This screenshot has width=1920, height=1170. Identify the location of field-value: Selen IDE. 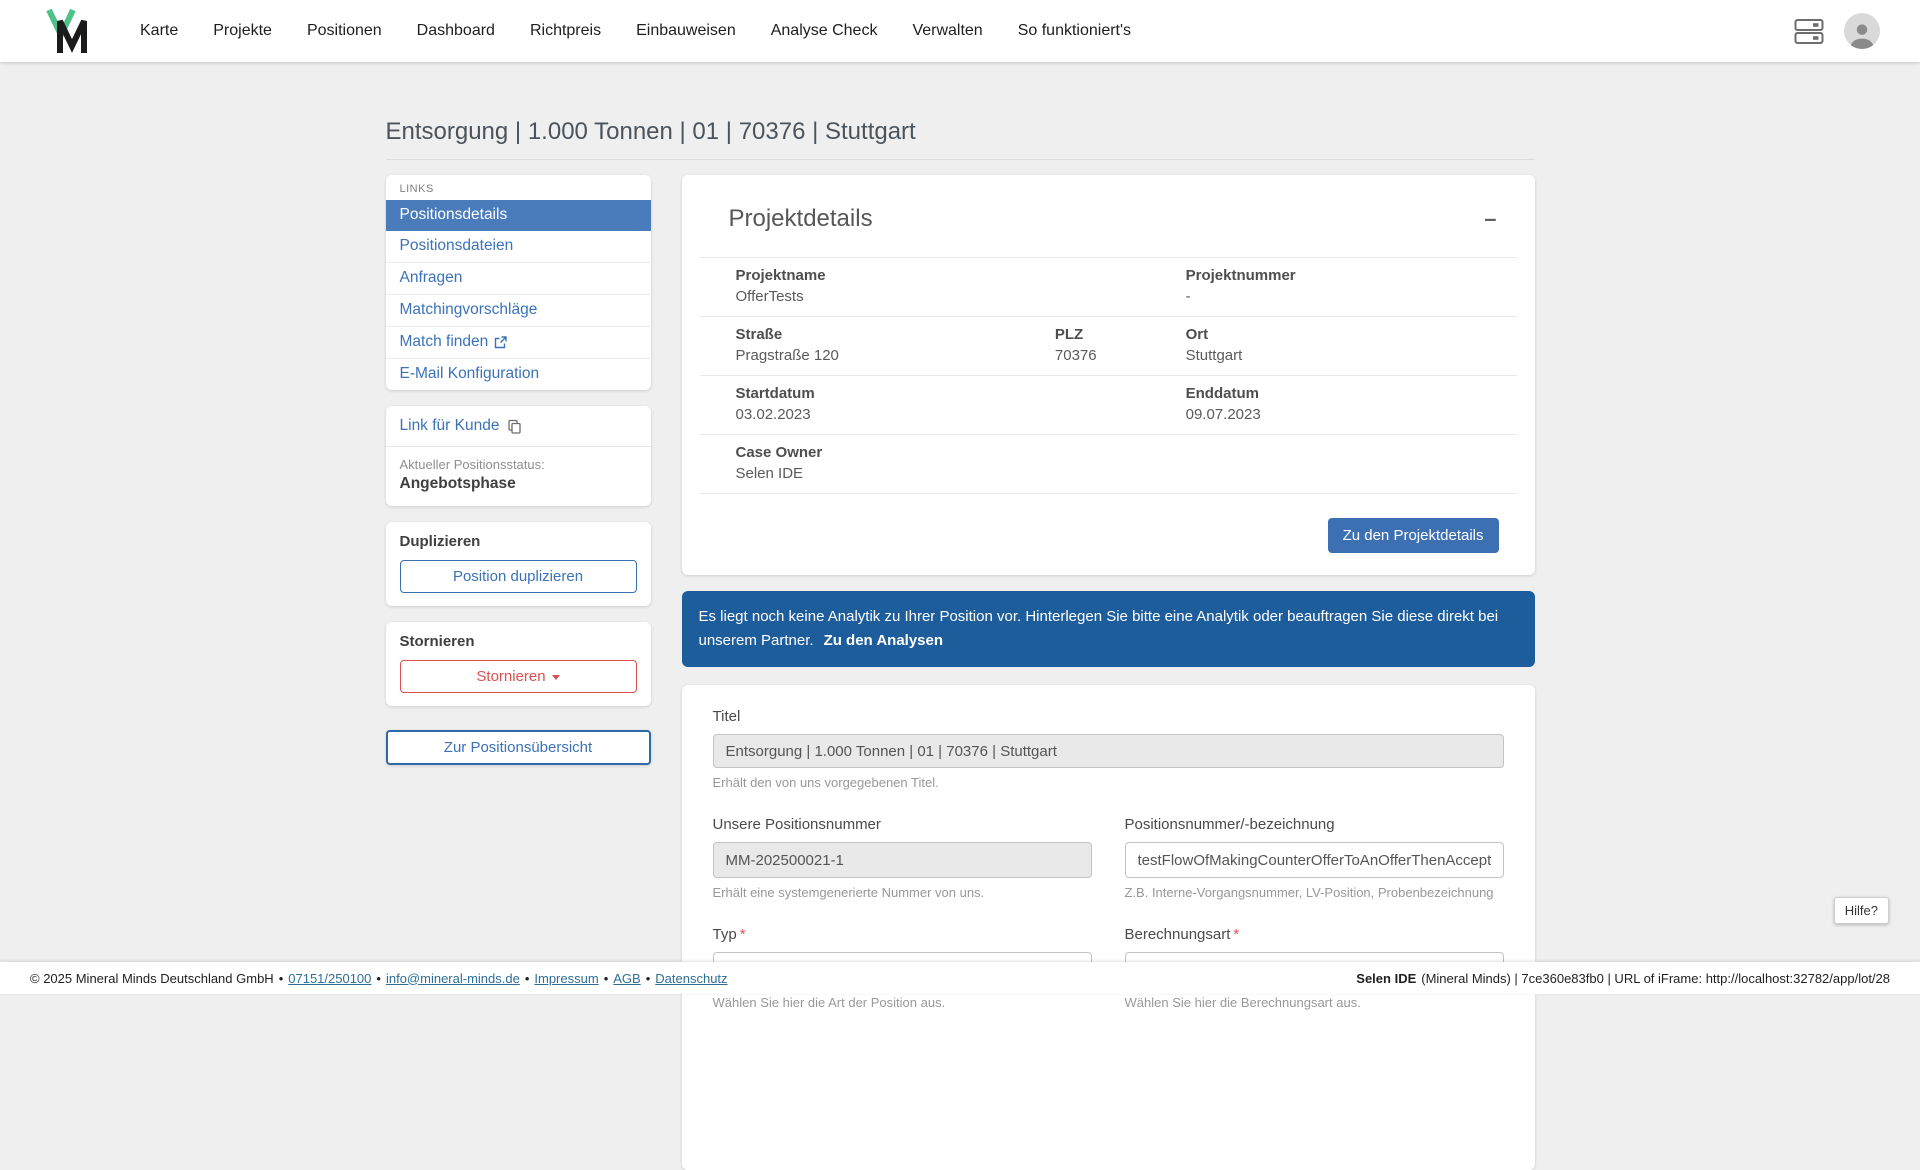
(769, 473).